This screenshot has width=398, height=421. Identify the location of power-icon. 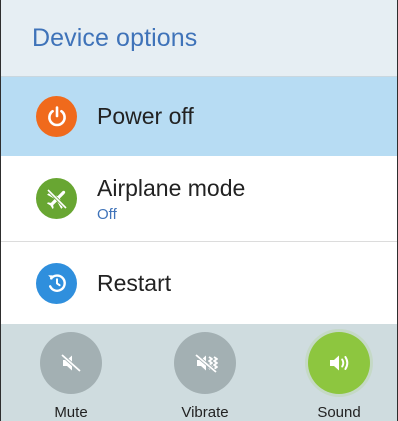
(56, 116).